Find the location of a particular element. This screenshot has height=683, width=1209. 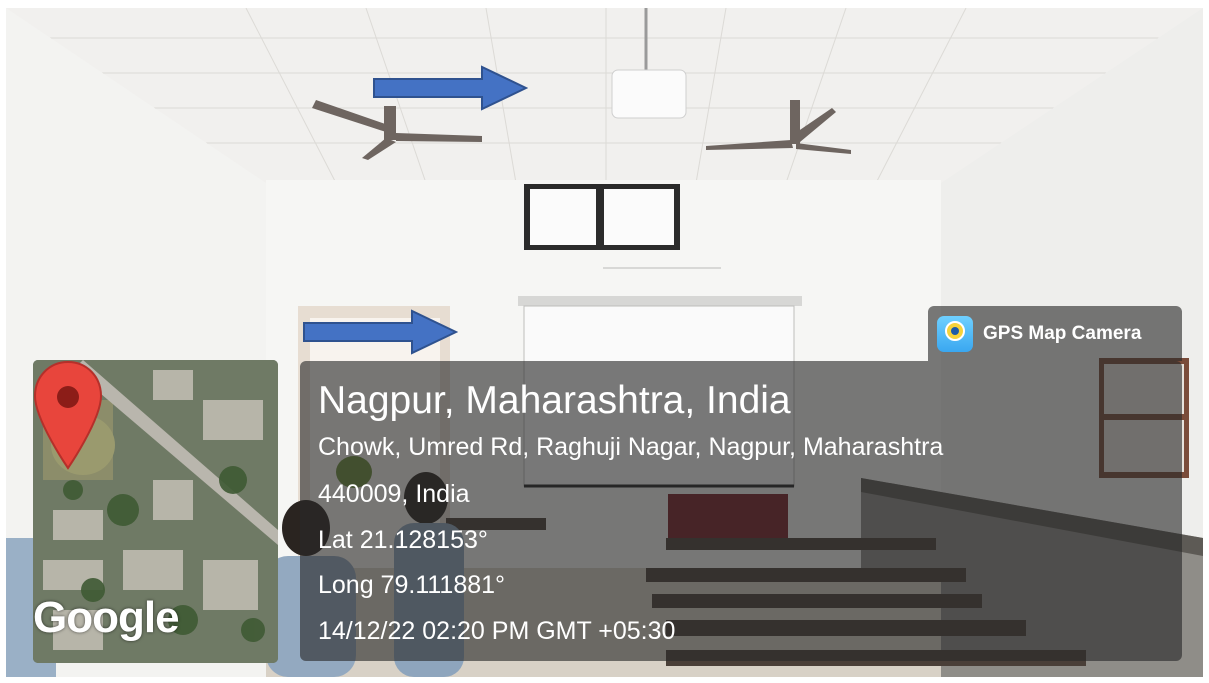

map-pin-icon is located at coordinates (68, 415).